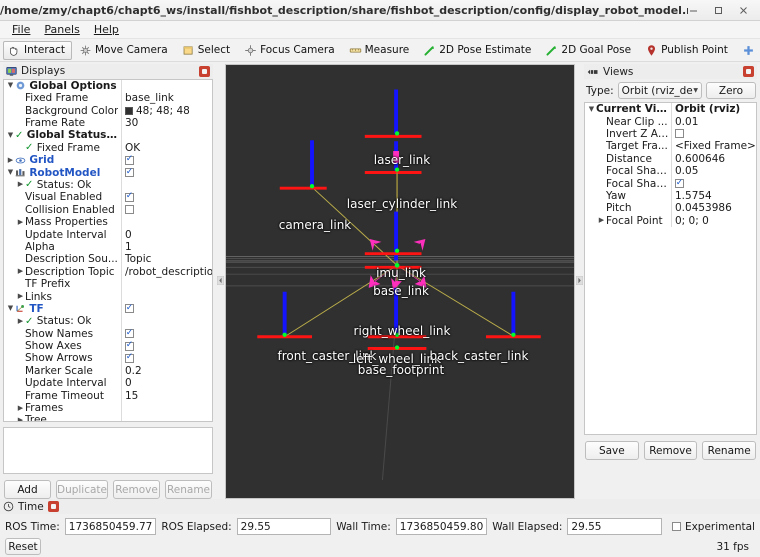  What do you see at coordinates (108, 86) in the screenshot?
I see `tree-row: Global Options` at bounding box center [108, 86].